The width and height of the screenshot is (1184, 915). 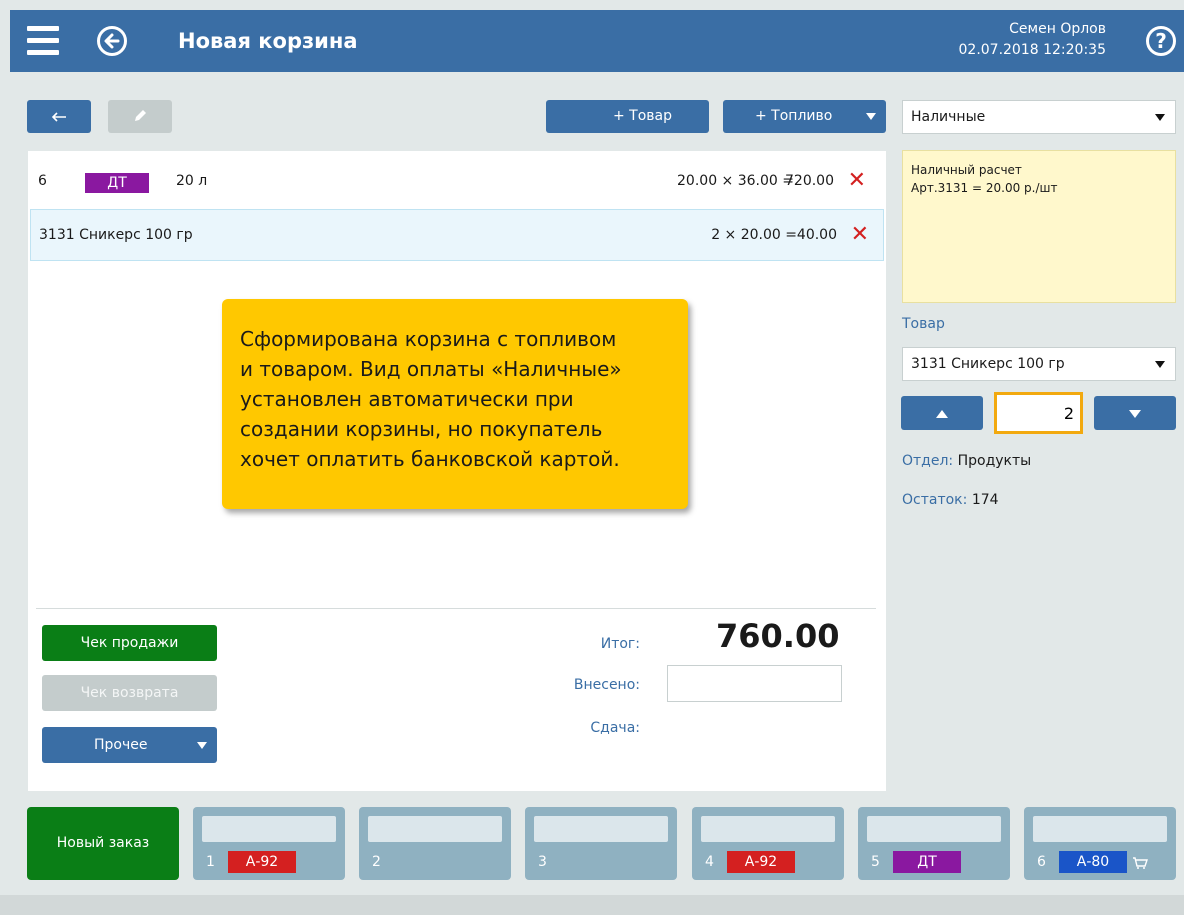 I want to click on triangle-down-icon, so click(x=1135, y=414).